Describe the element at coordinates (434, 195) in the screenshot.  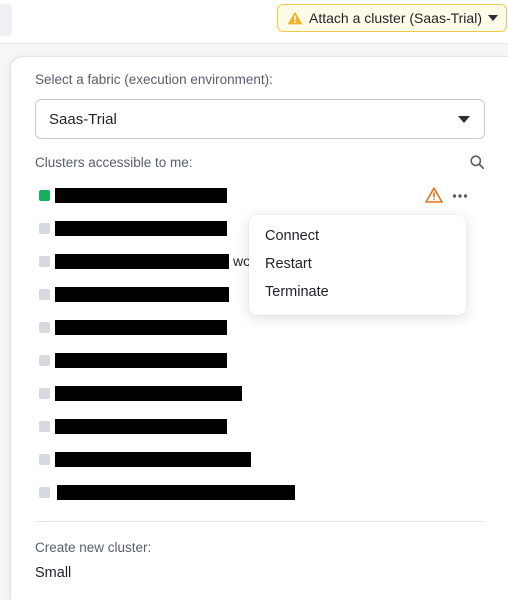
I see `warning-triangle-icon` at that location.